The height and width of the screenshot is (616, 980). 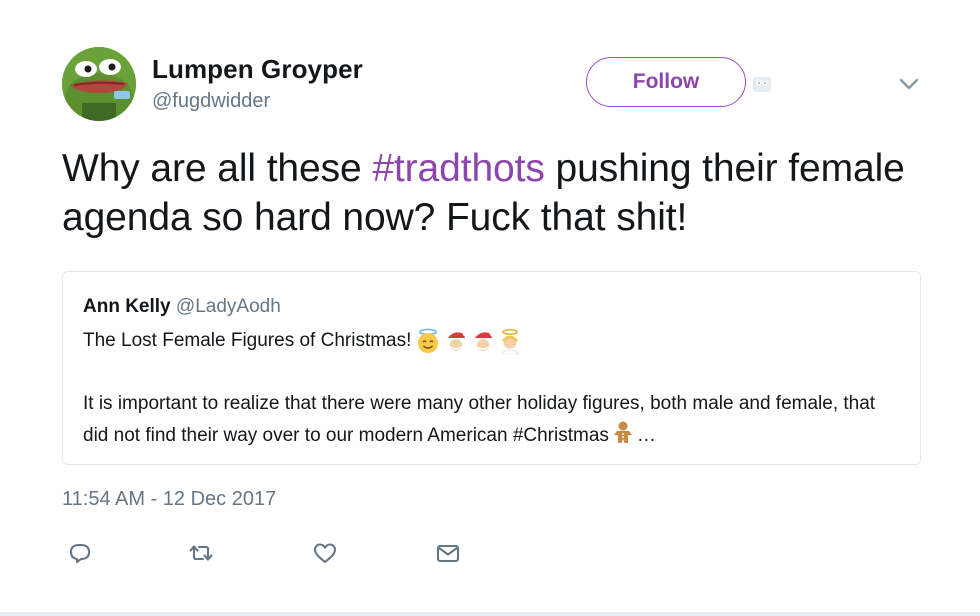 I want to click on frog-avatar-icon, so click(x=99, y=84).